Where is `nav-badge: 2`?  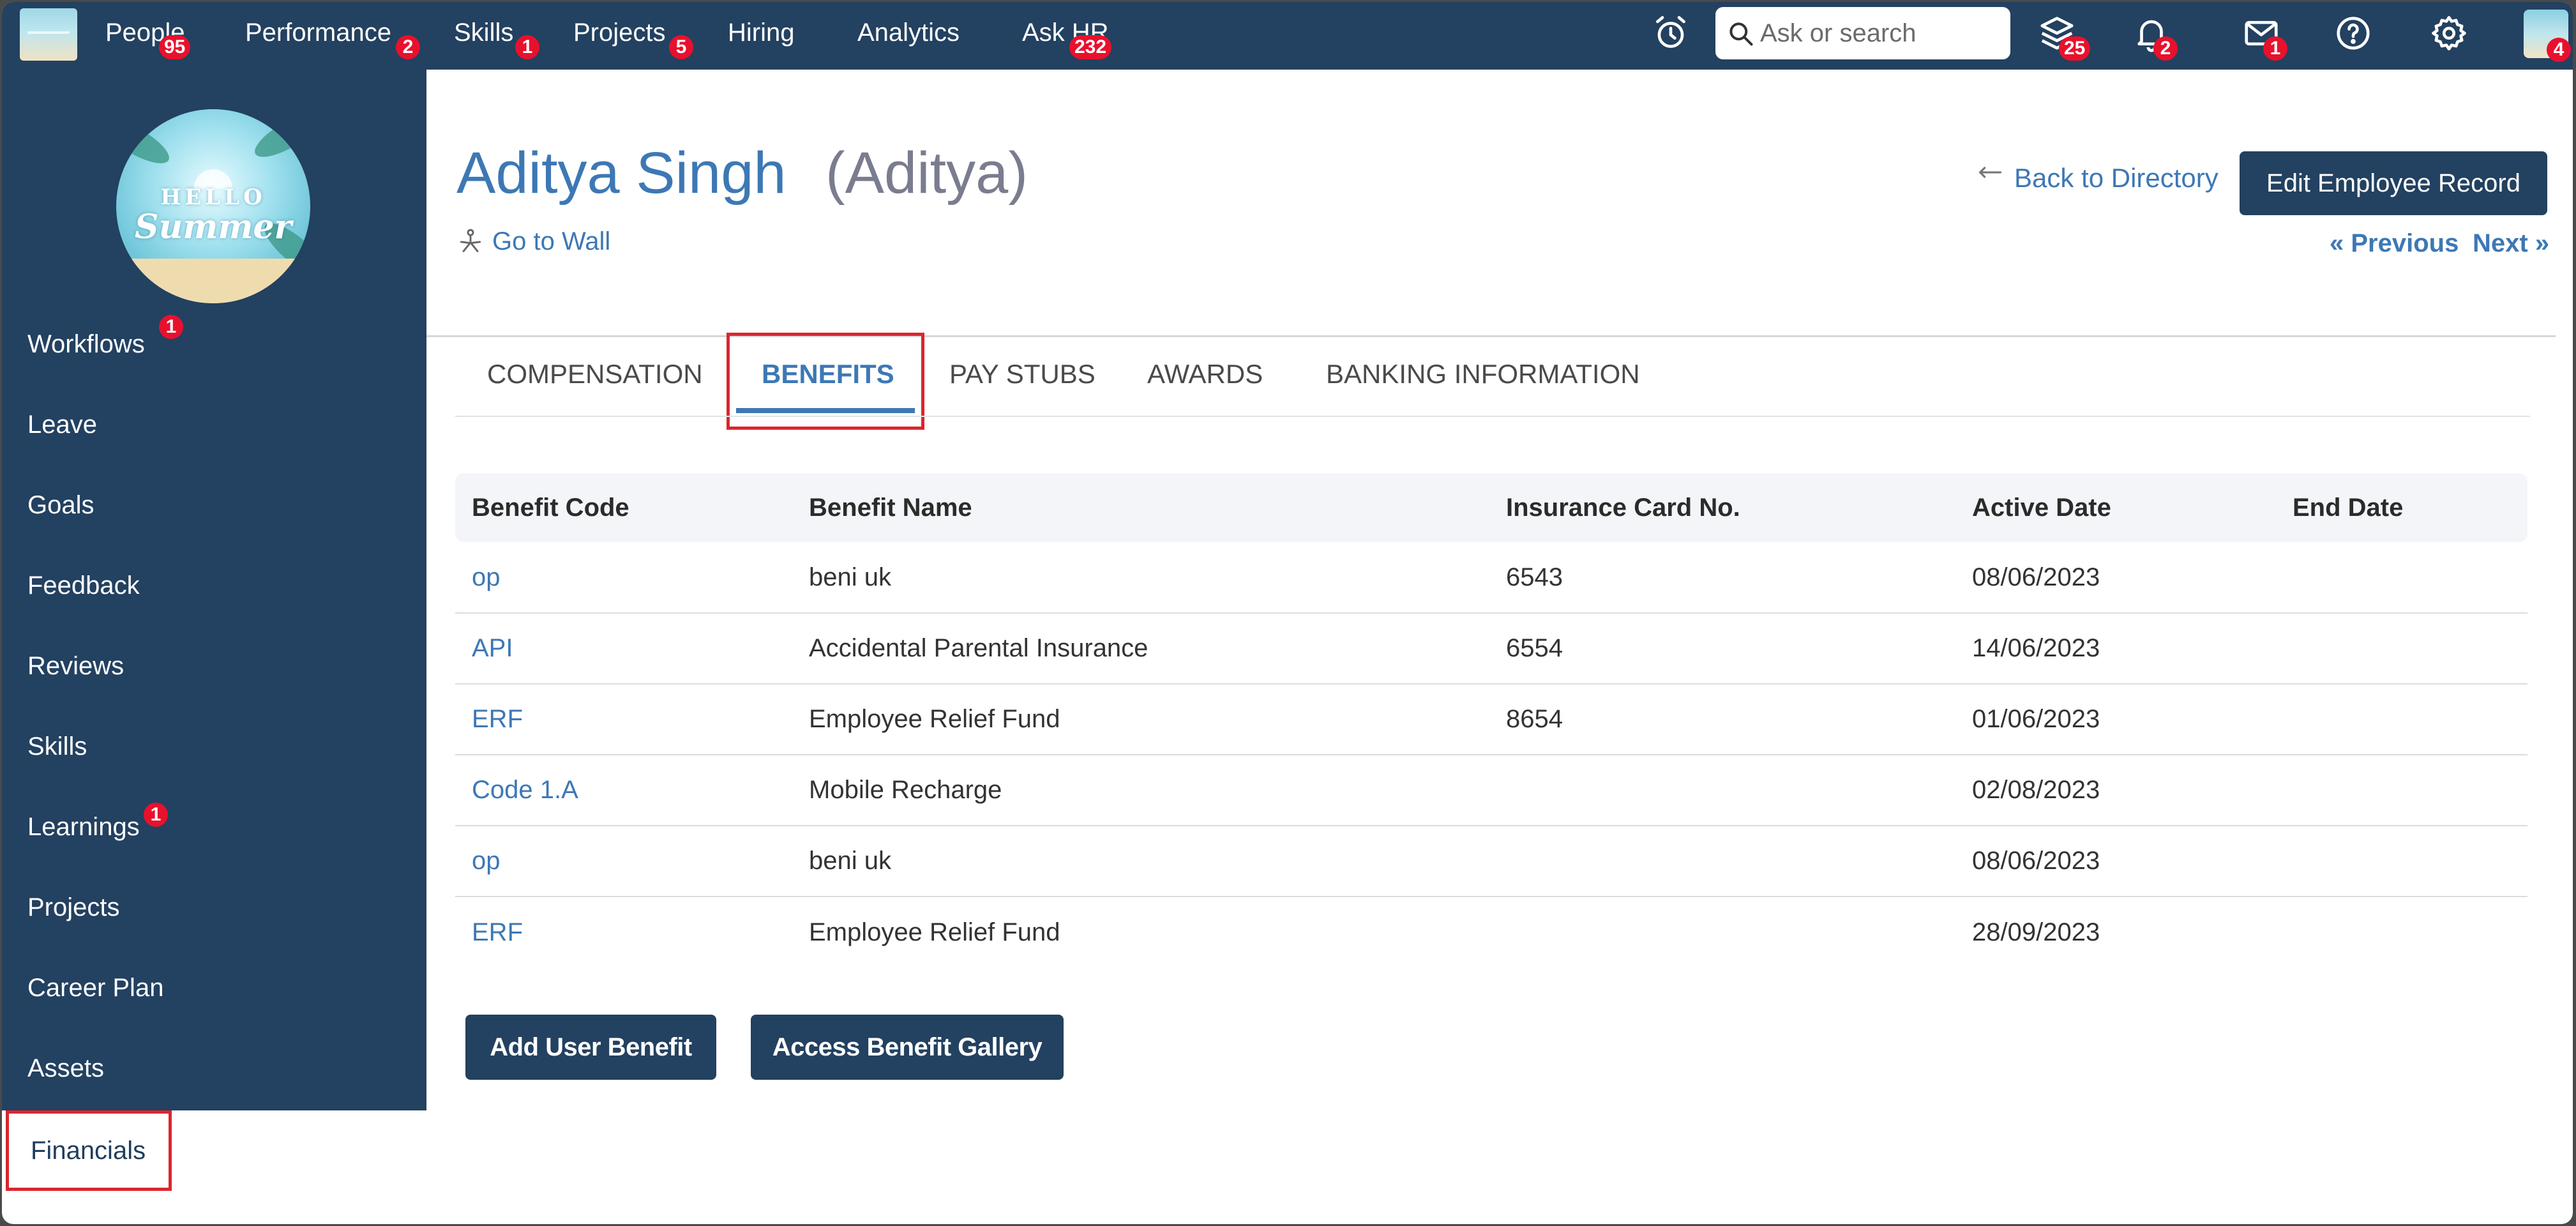
nav-badge: 2 is located at coordinates (408, 47).